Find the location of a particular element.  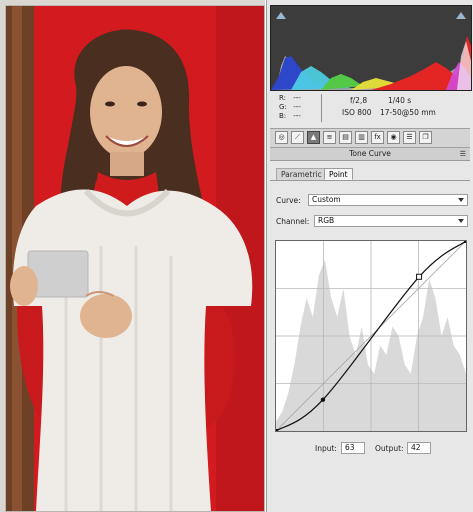

readout-divider is located at coordinates (321, 108).